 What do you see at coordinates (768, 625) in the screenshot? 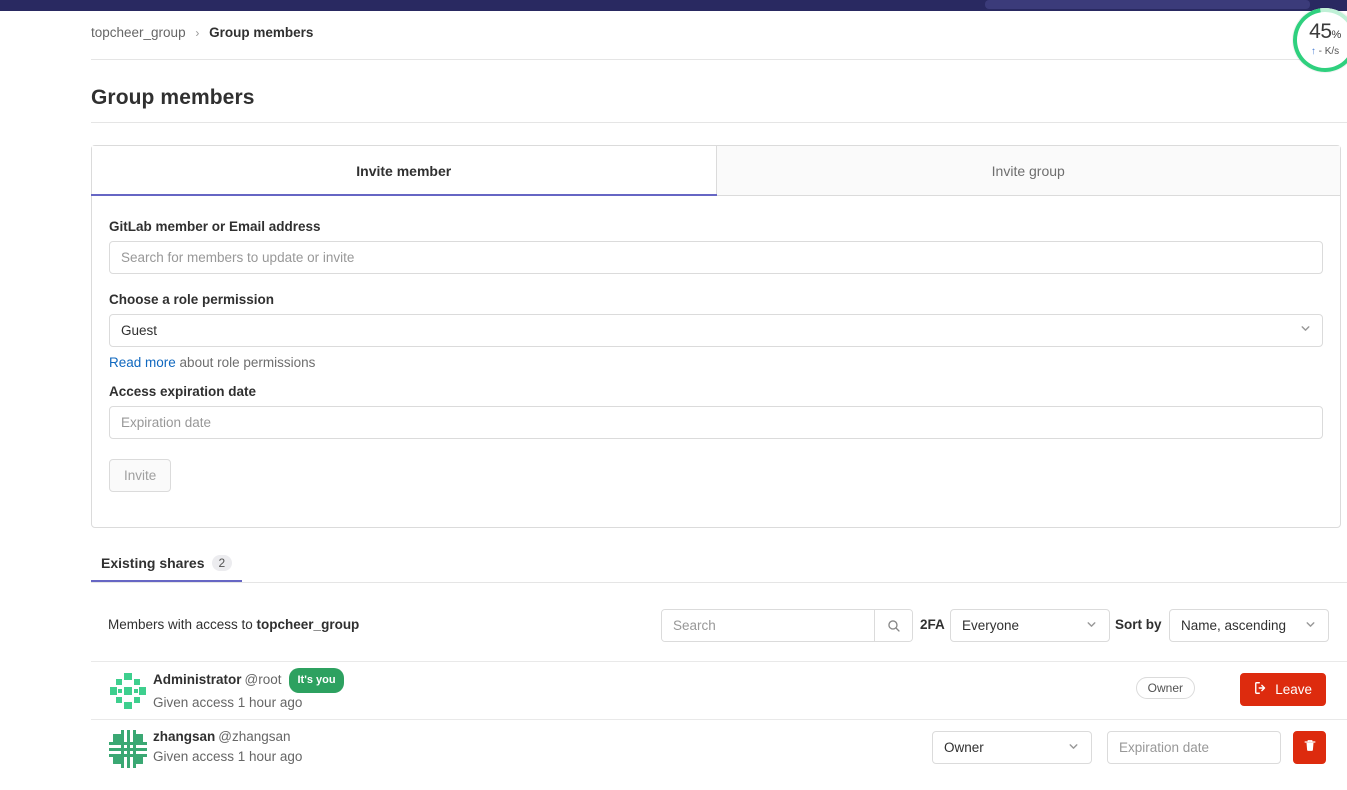
I see `members-search-input` at bounding box center [768, 625].